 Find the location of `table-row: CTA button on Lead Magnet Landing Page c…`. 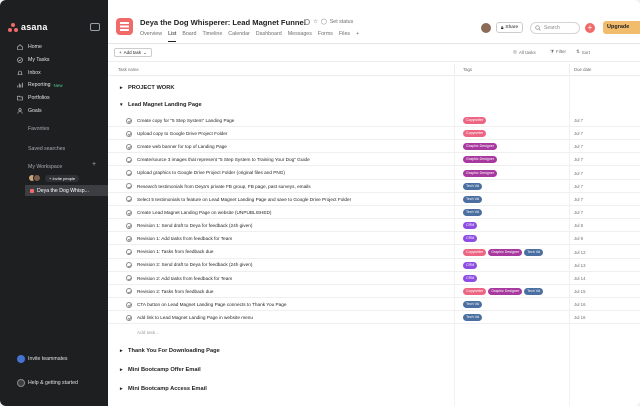

table-row: CTA button on Lead Magnet Landing Page c… is located at coordinates (374, 305).